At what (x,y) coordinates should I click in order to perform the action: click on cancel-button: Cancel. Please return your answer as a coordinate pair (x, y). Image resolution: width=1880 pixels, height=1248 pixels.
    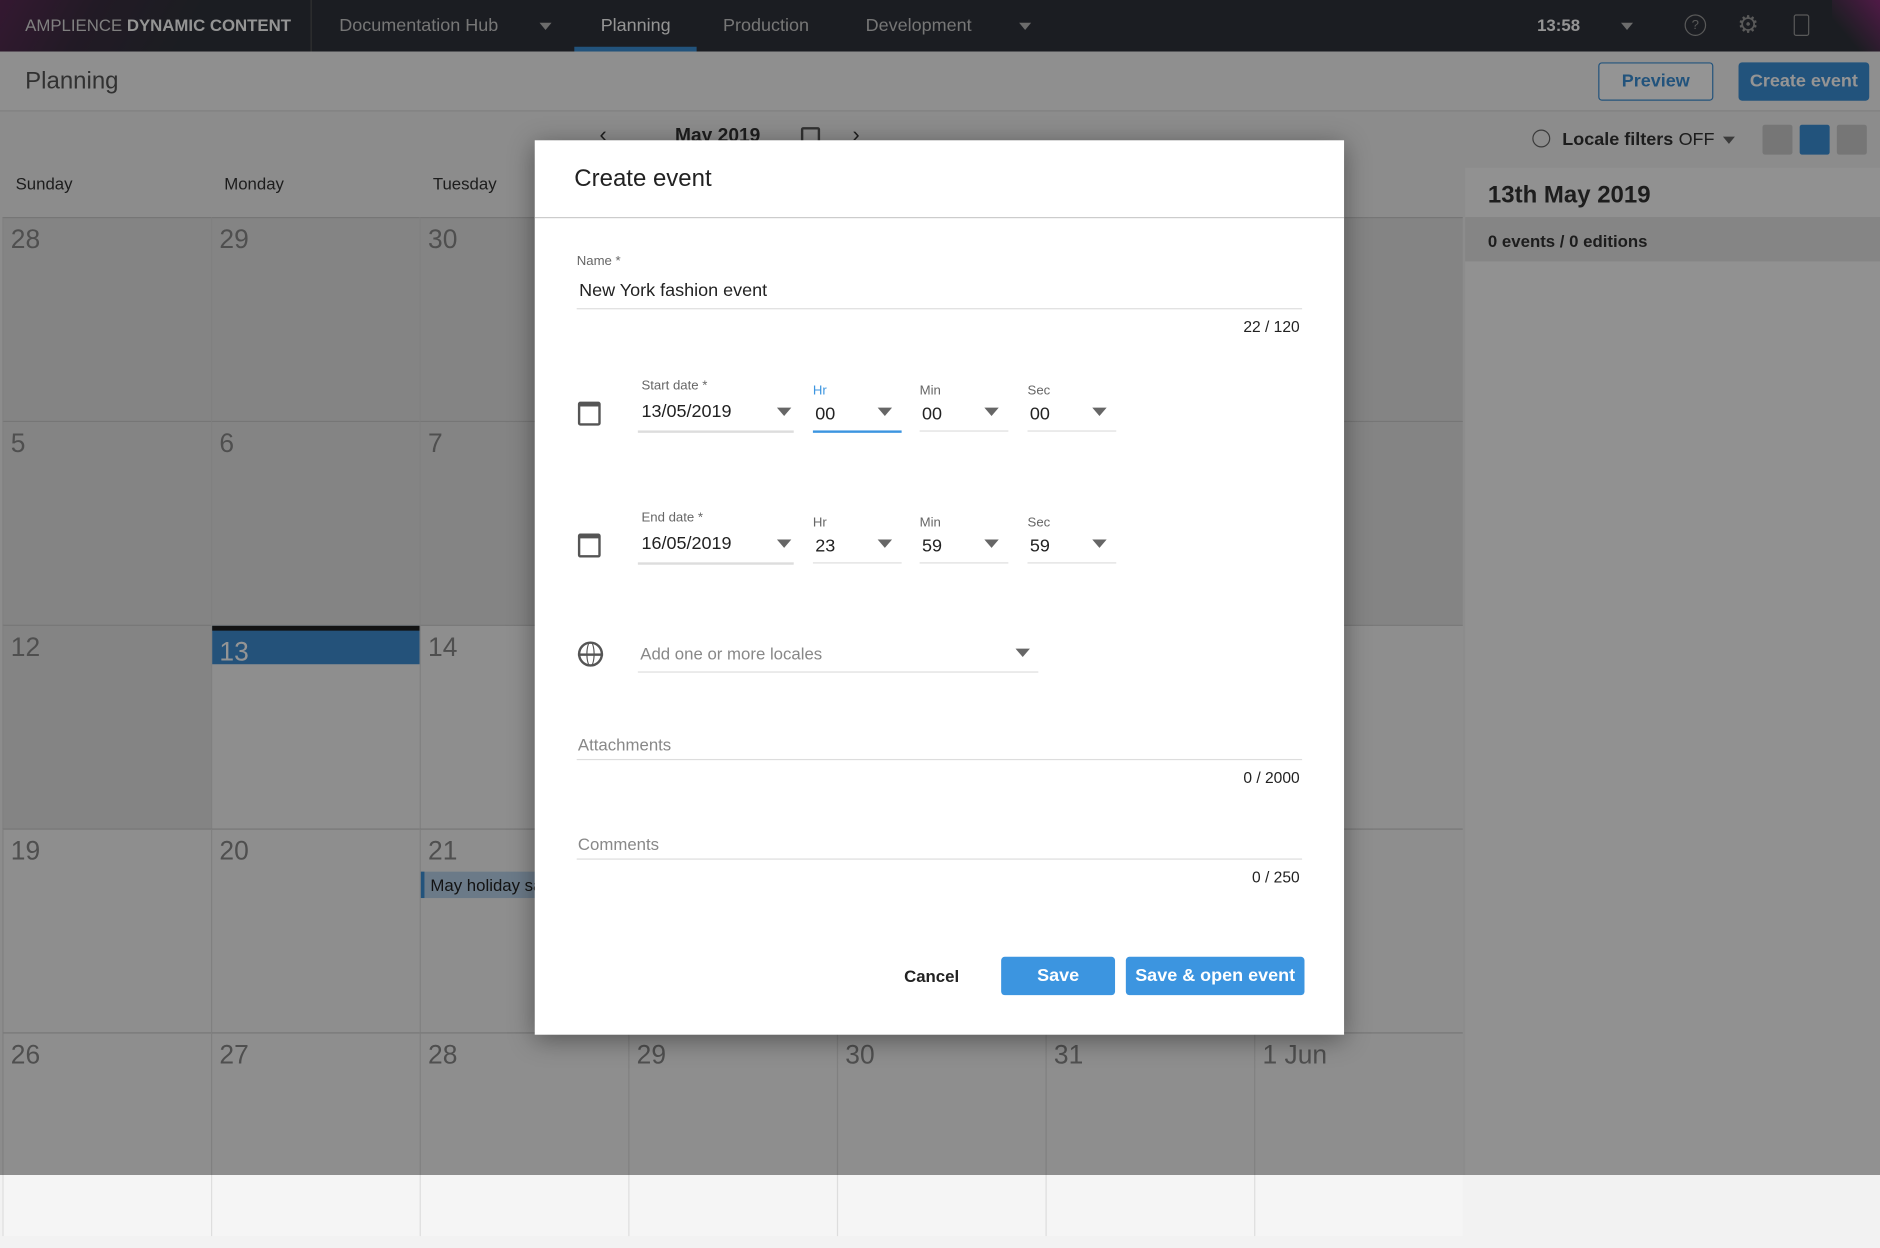
    Looking at the image, I should click on (931, 976).